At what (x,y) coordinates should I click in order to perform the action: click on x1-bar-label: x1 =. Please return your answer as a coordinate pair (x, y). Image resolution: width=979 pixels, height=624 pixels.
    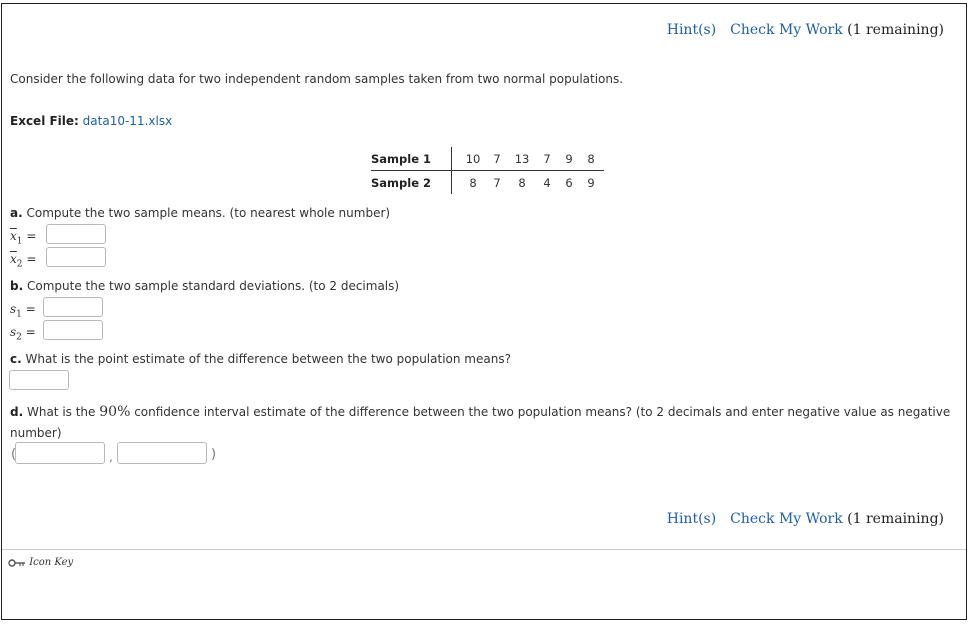
    Looking at the image, I should click on (23, 238).